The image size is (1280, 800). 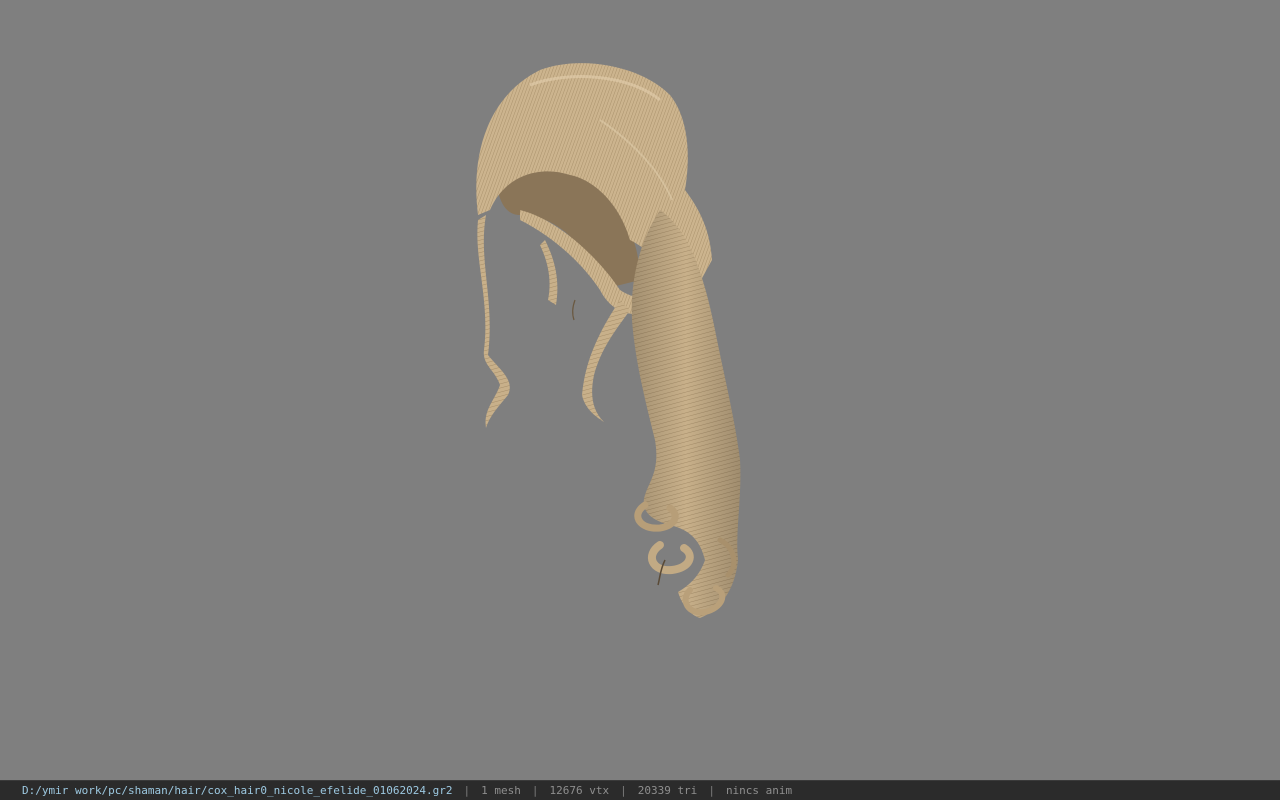 I want to click on hair-left-strand, so click(x=493, y=321).